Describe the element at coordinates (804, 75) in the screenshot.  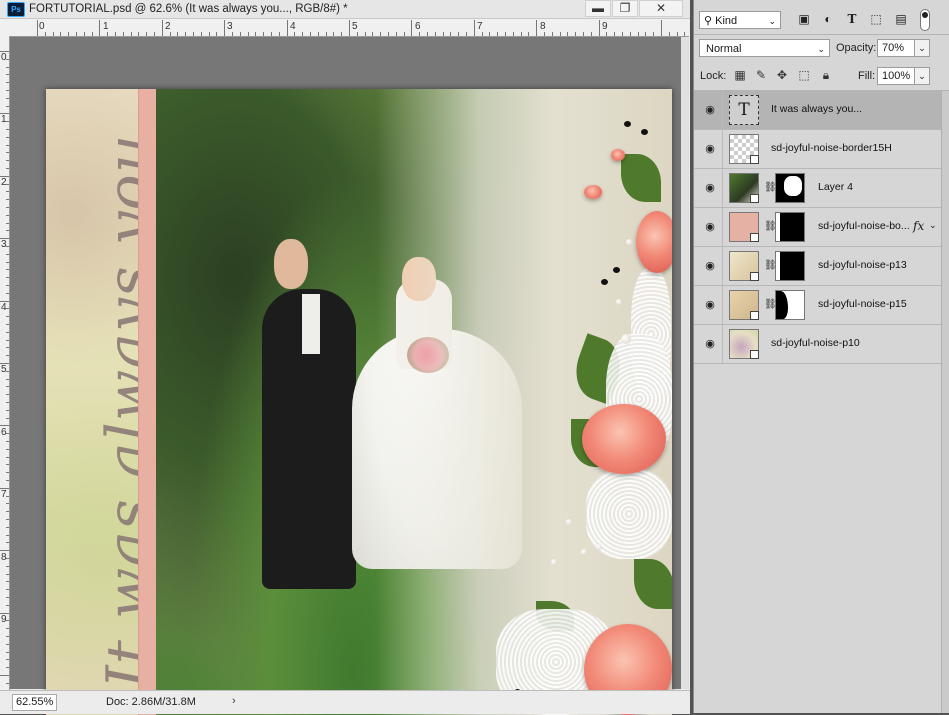
I see `lock-artboard-icon: ⬚` at that location.